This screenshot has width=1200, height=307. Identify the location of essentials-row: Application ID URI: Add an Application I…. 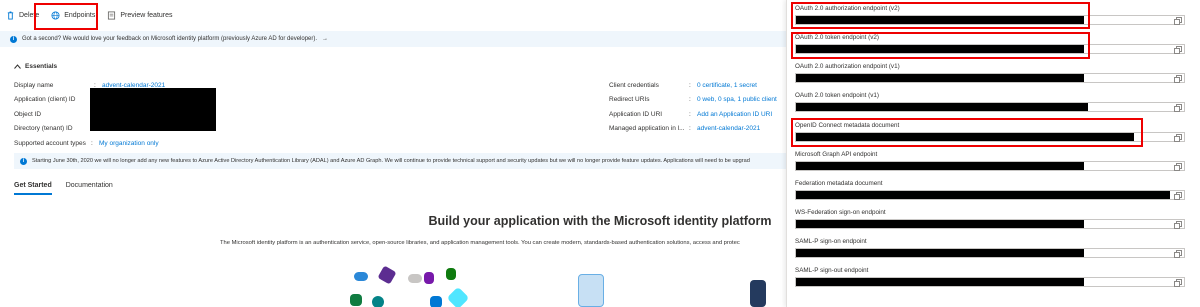
(691, 114).